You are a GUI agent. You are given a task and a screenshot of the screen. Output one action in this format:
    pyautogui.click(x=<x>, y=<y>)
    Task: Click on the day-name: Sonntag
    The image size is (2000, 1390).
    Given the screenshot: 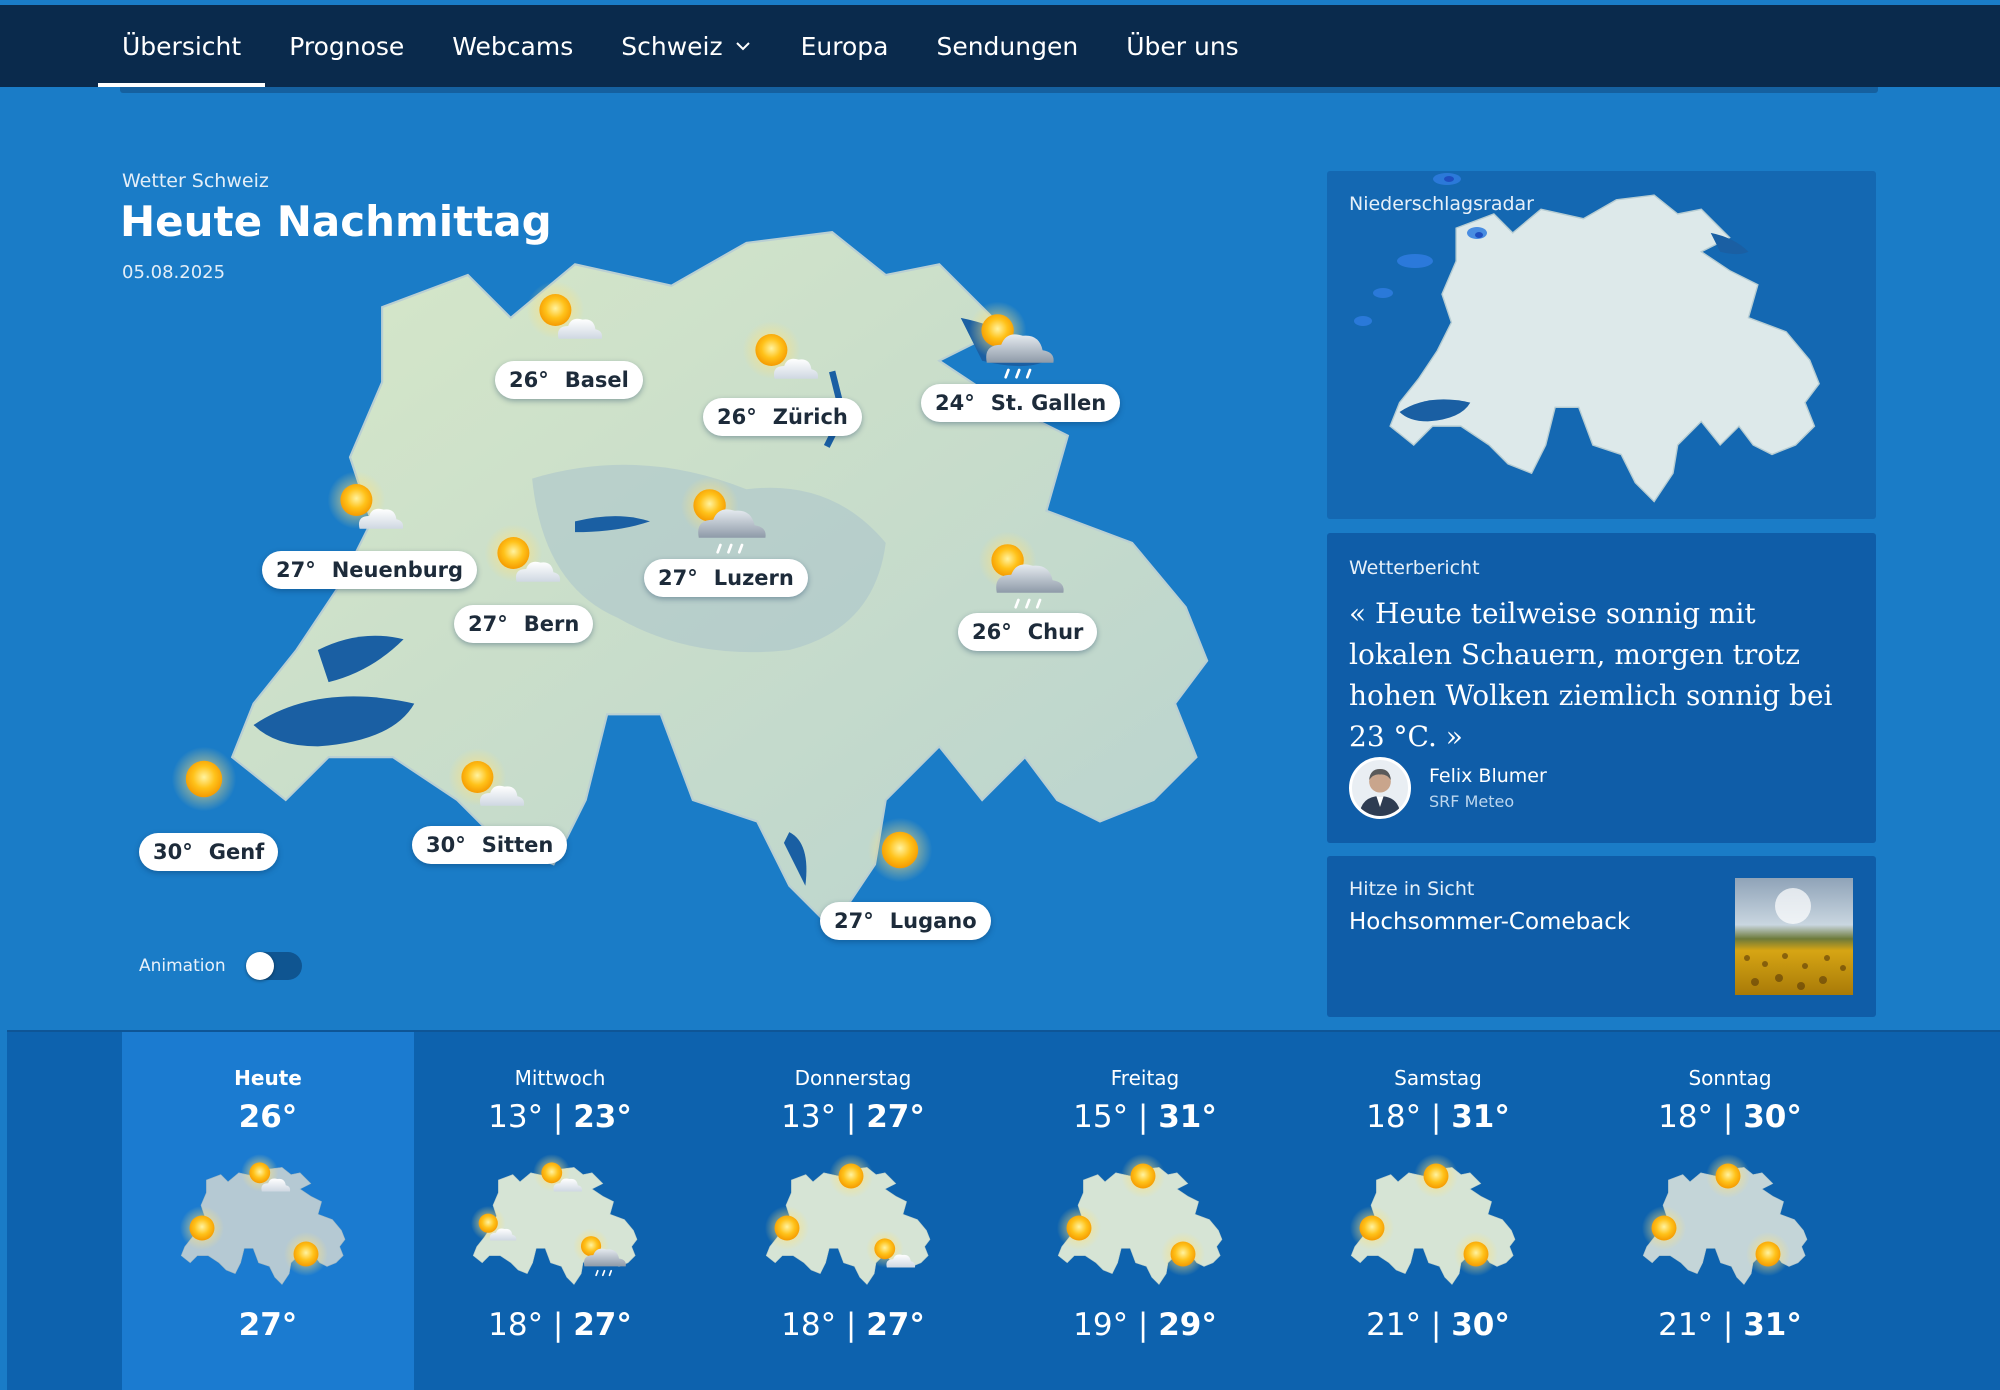 What is the action you would take?
    pyautogui.click(x=1730, y=1078)
    